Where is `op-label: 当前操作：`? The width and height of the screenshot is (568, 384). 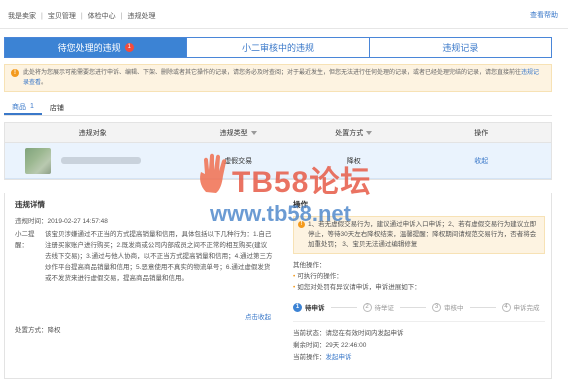
op-label: 当前操作： is located at coordinates (309, 357).